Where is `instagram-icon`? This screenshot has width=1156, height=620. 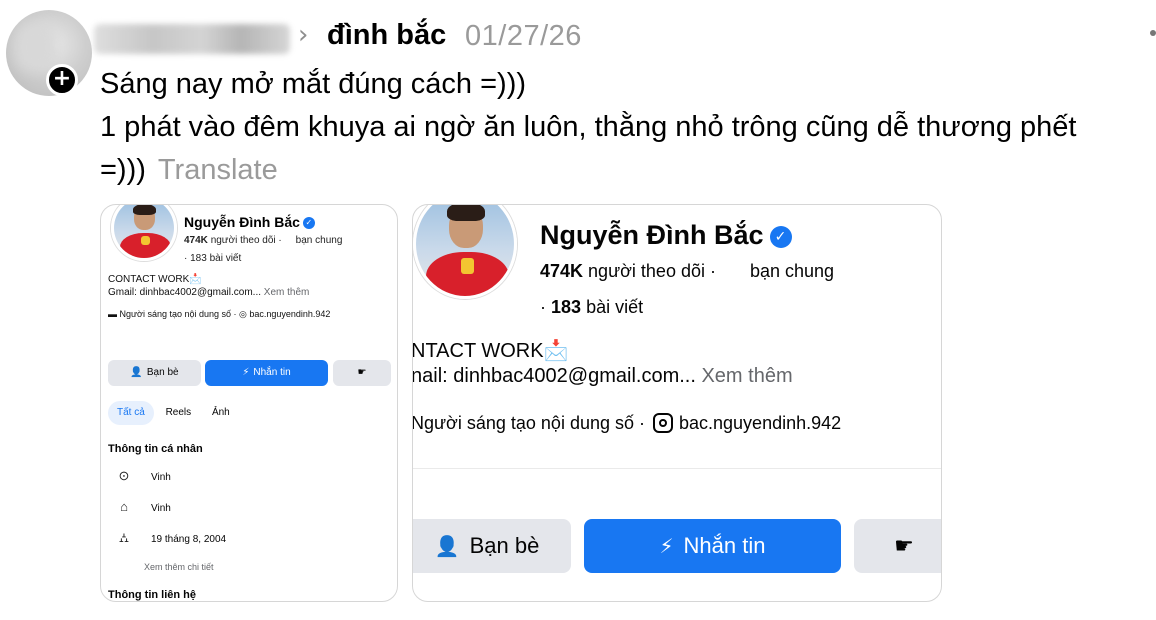
instagram-icon is located at coordinates (663, 423).